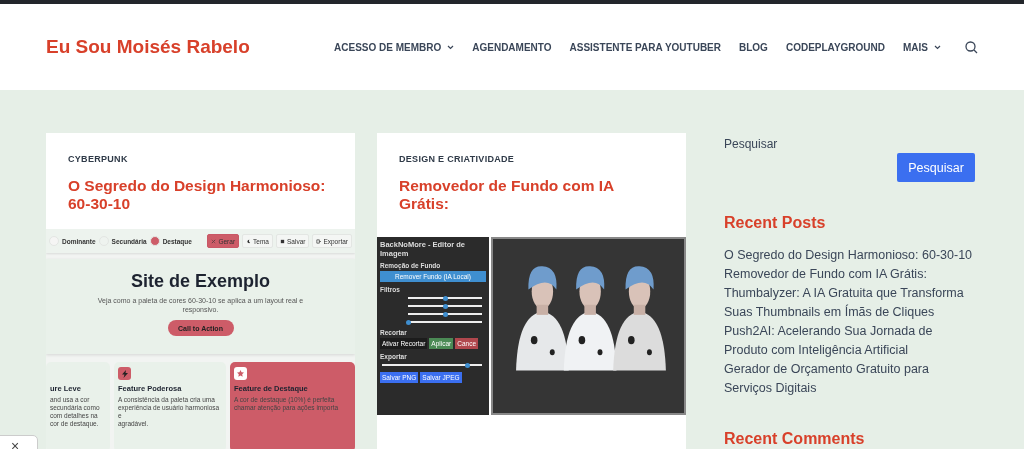 This screenshot has width=1024, height=449. What do you see at coordinates (200, 195) in the screenshot?
I see `post-title: O Segredo do Design Harmonioso: 60-30-10` at bounding box center [200, 195].